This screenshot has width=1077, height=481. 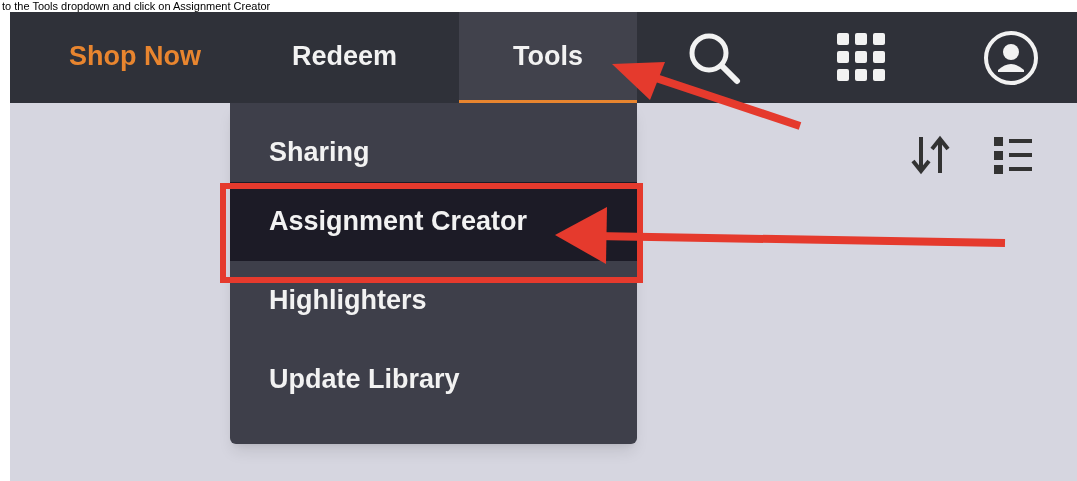 What do you see at coordinates (433, 142) in the screenshot?
I see `menu-item: Sharing` at bounding box center [433, 142].